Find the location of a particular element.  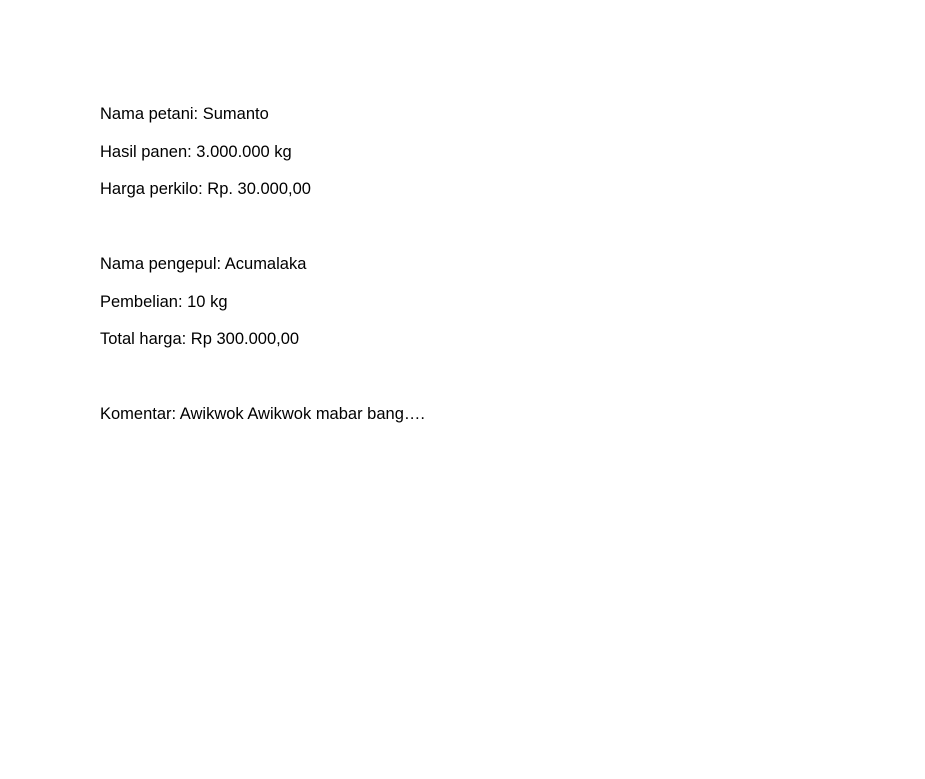

harvest-yield: Hasil panen: 3.000.000 kg is located at coordinates (196, 151).